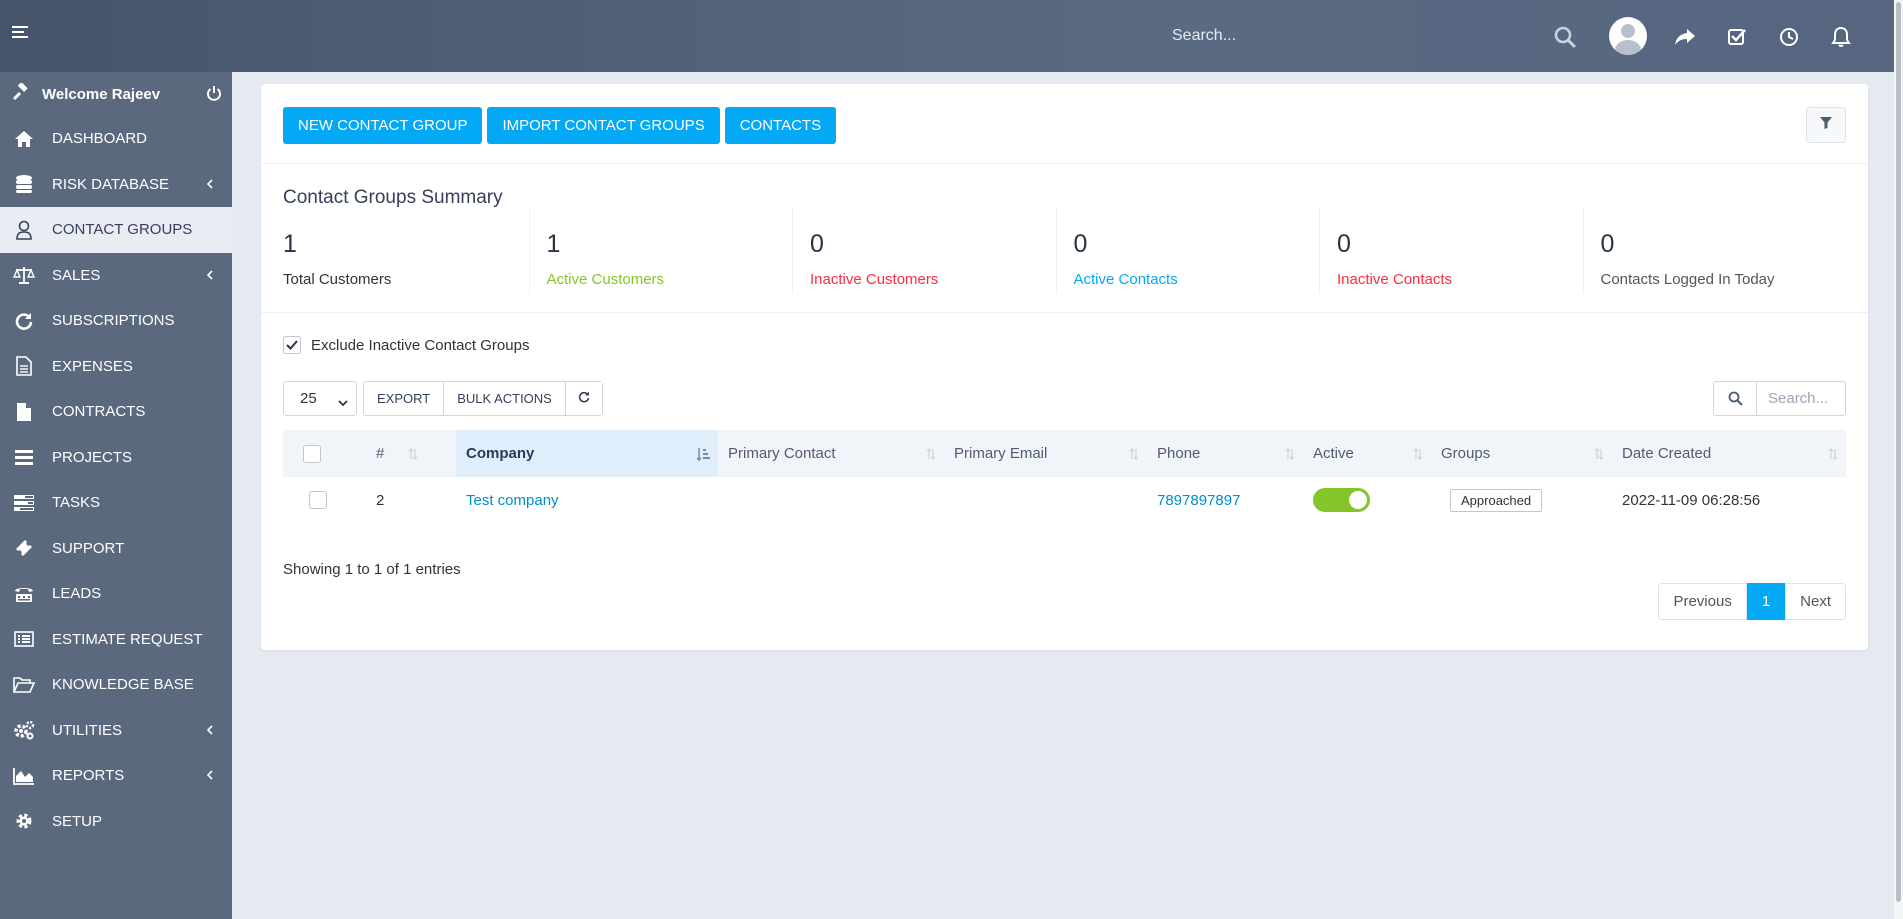 This screenshot has height=919, width=1903. Describe the element at coordinates (116, 640) in the screenshot. I see `sidebar-item-estimate-request: ESTIMATE REQUEST` at that location.